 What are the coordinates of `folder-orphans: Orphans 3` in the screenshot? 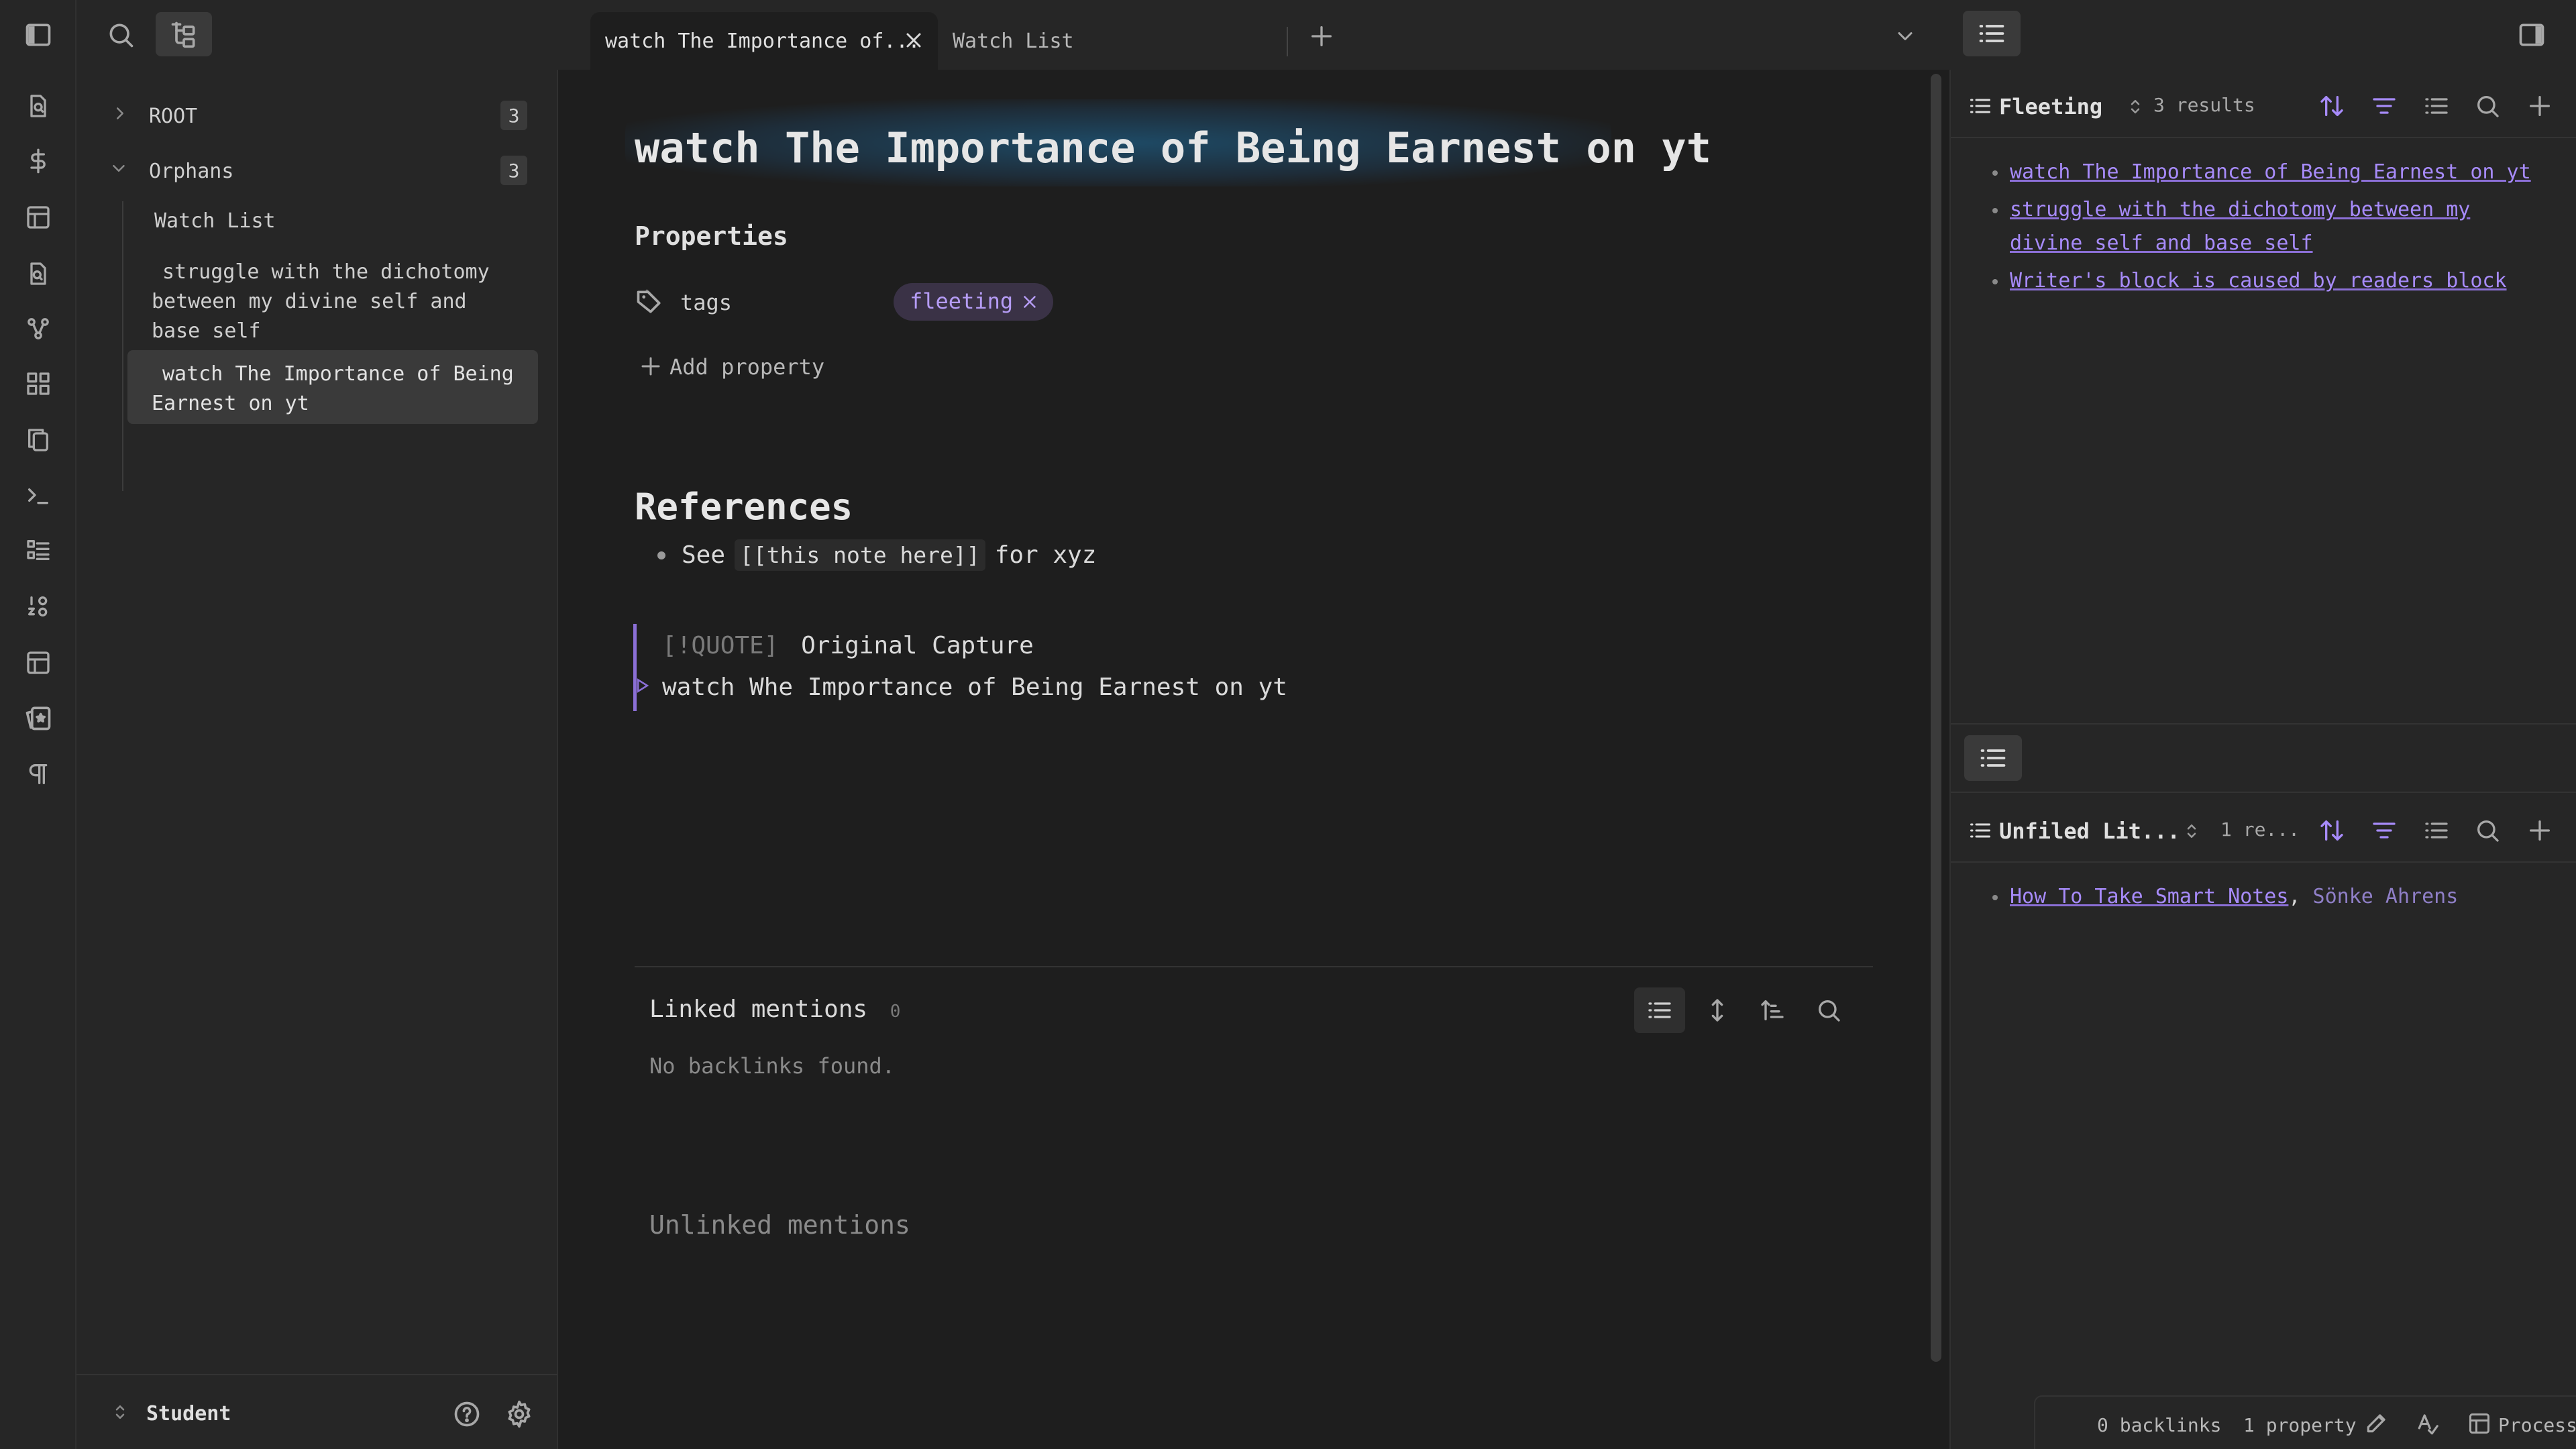 It's located at (334, 173).